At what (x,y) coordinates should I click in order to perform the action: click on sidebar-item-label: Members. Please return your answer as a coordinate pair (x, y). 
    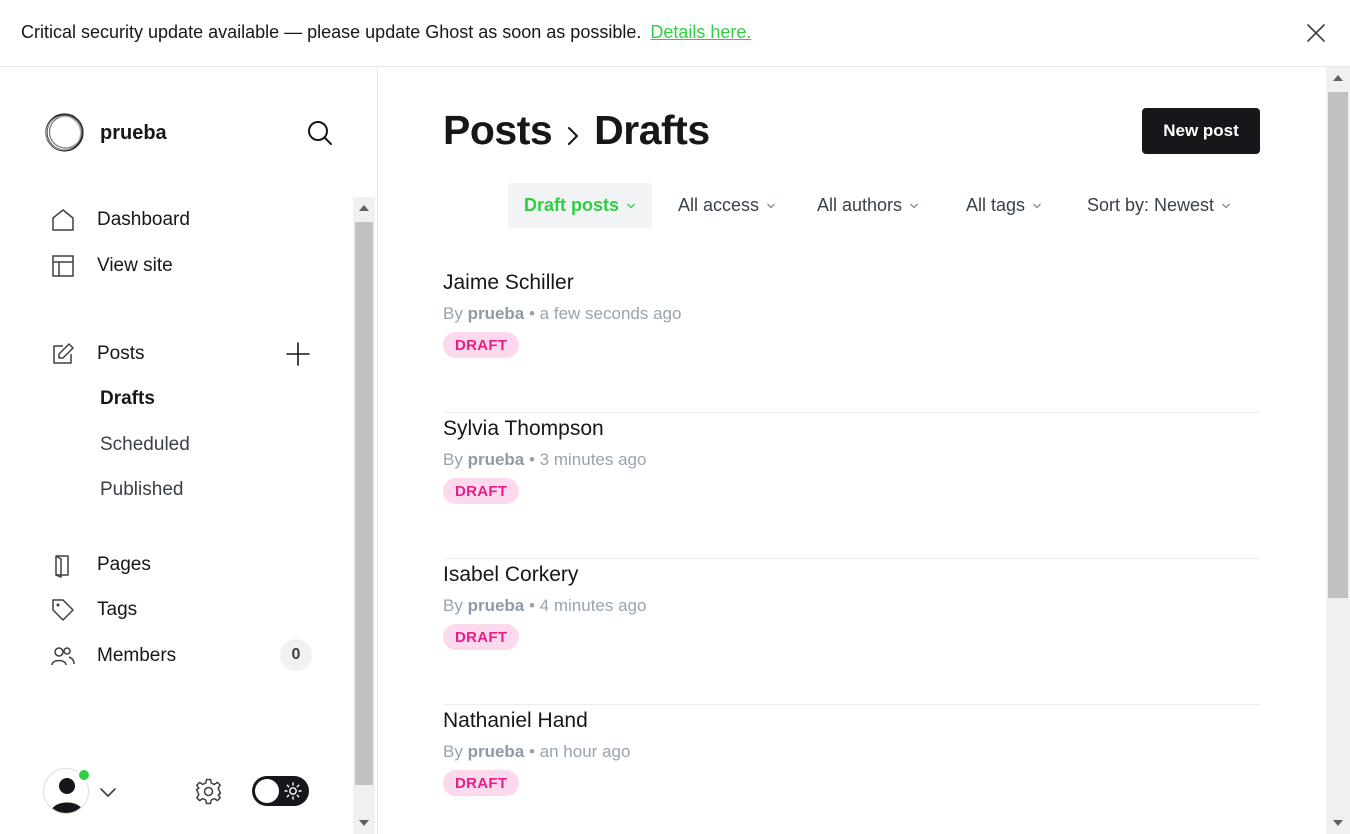
    Looking at the image, I should click on (137, 655).